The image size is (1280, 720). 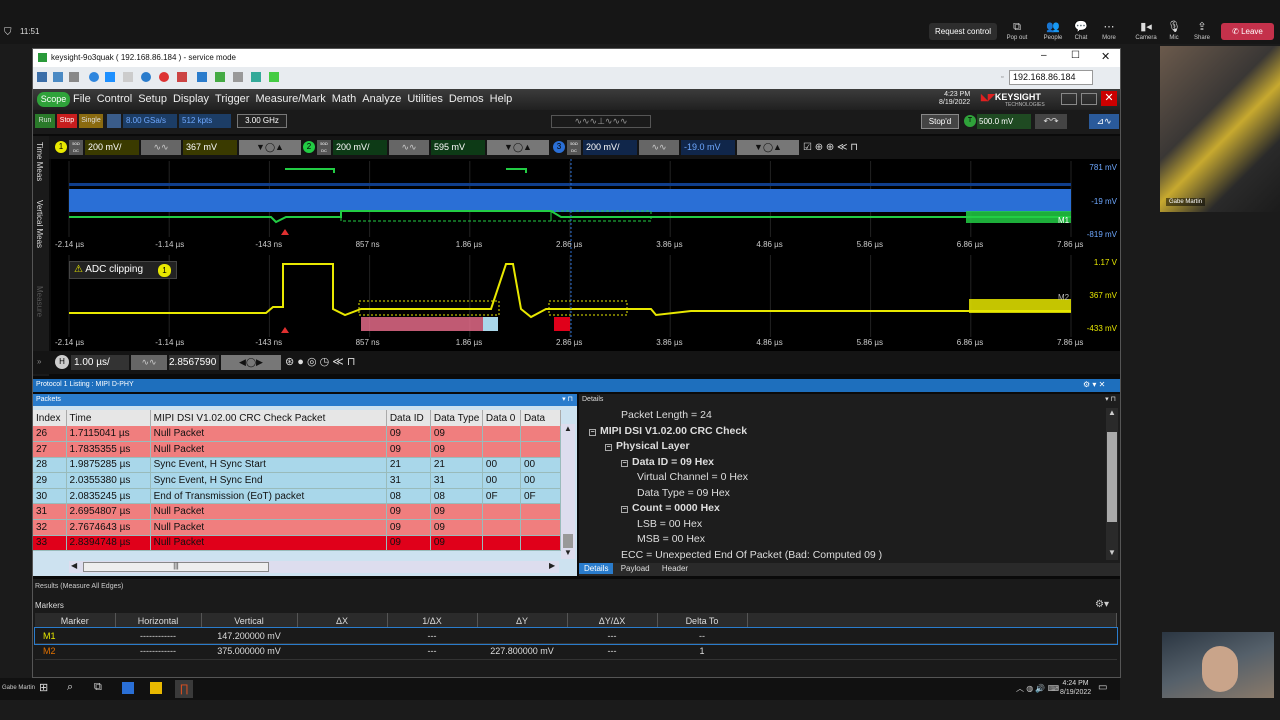 I want to click on time-scale-knob-icon: ∿∿, so click(x=149, y=362).